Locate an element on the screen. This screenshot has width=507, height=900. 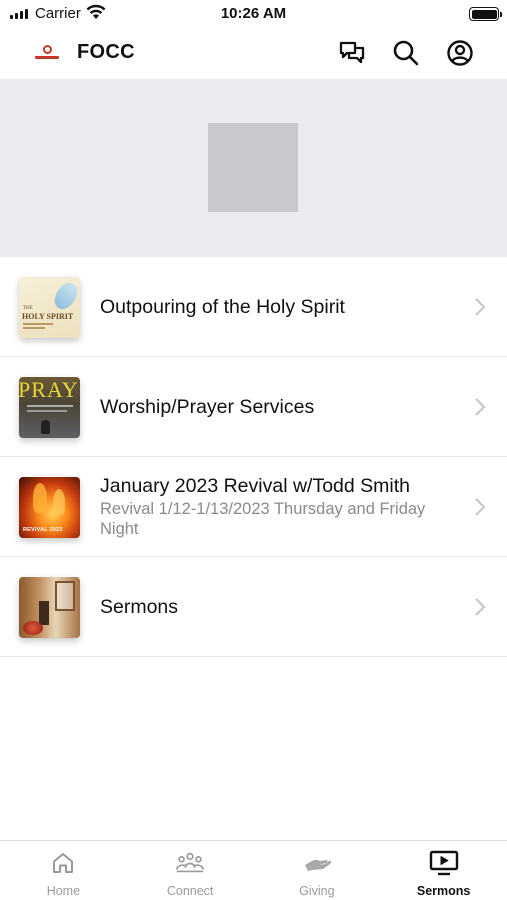
church-logo is located at coordinates (47, 52).